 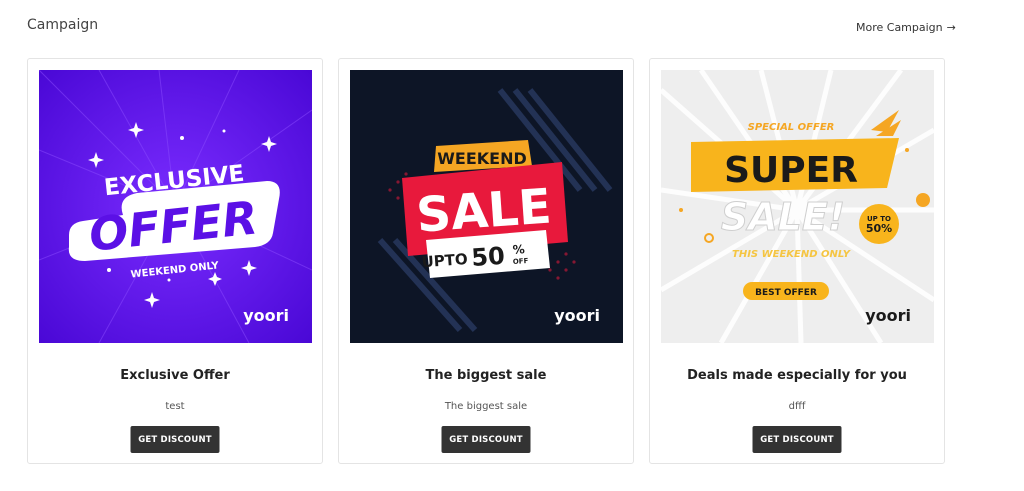 I want to click on more-campaign-label: More Campaign, so click(x=899, y=27).